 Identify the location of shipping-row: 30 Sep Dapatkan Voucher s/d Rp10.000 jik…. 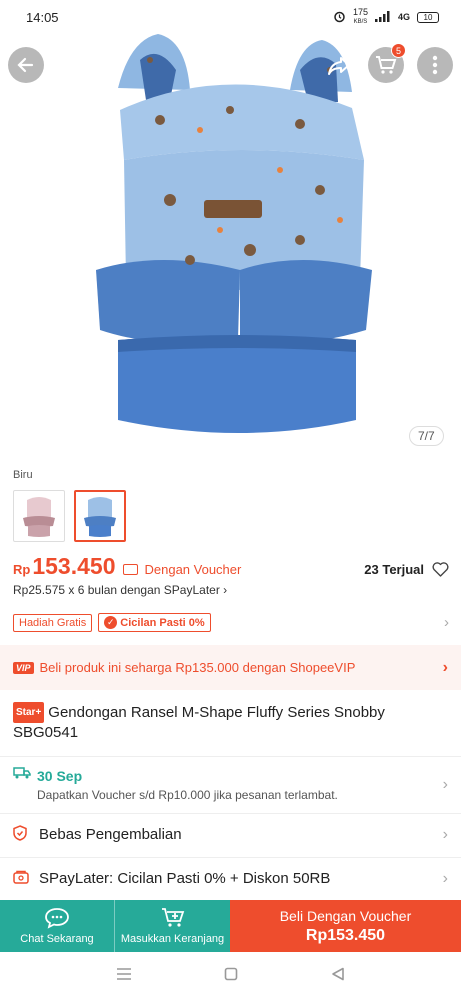
(230, 784).